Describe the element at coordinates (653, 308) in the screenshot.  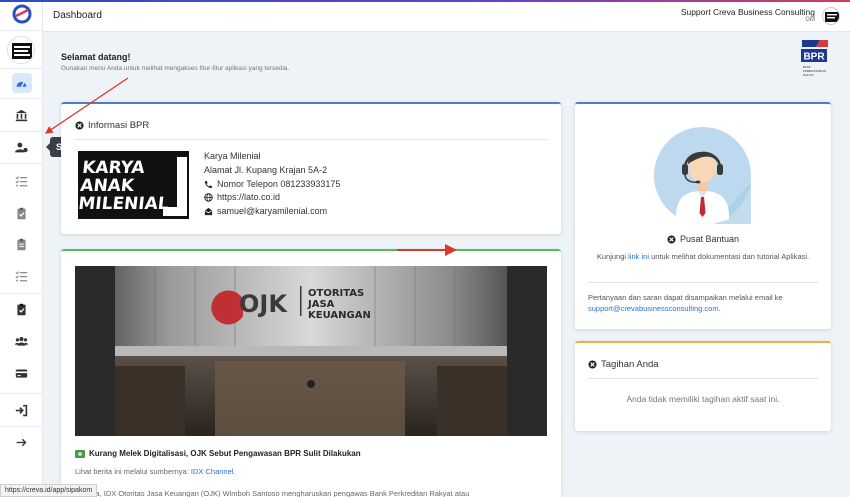
I see `support-email-link: support@crevabusinessconsulting.com` at that location.